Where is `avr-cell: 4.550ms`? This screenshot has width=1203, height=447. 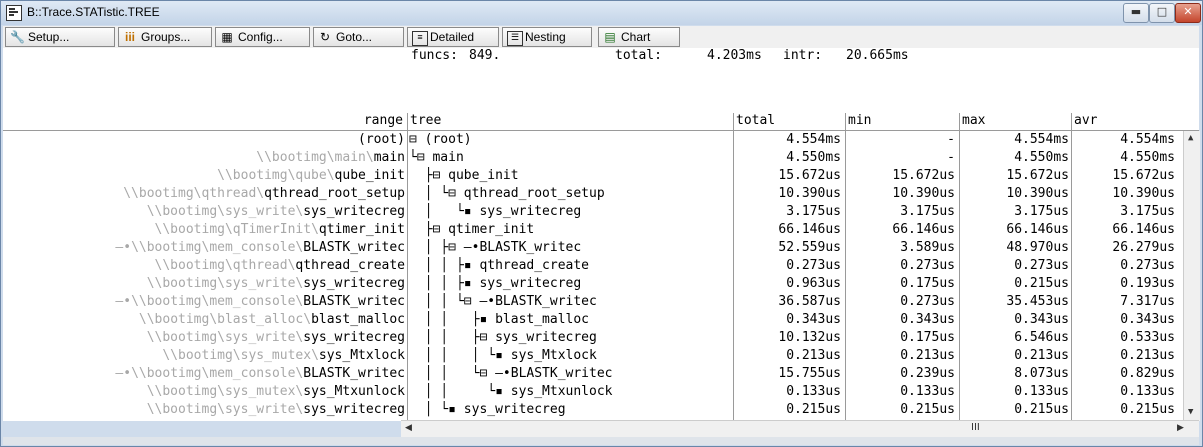
avr-cell: 4.550ms is located at coordinates (1147, 157).